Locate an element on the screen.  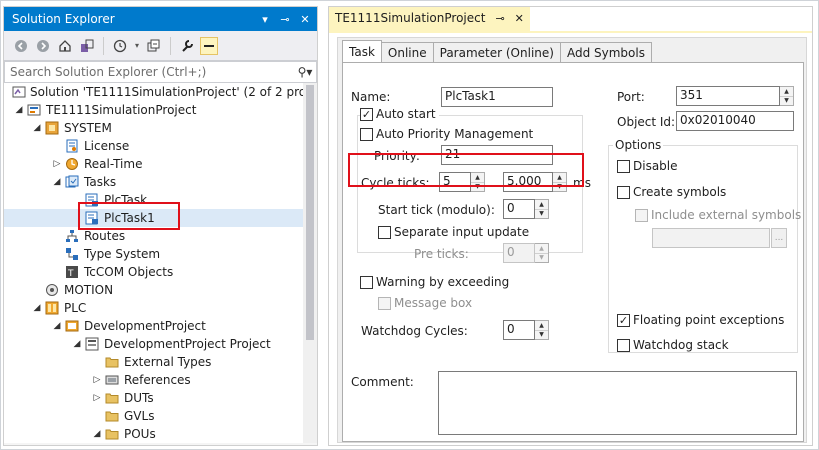
search-icon: ⚲▾ is located at coordinates (305, 72).